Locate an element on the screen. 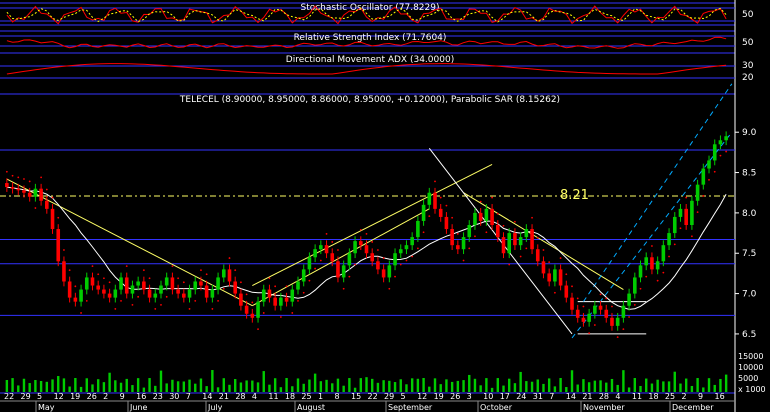 This screenshot has height=412, width=770. x-tick-label: 22 is located at coordinates (9, 396).